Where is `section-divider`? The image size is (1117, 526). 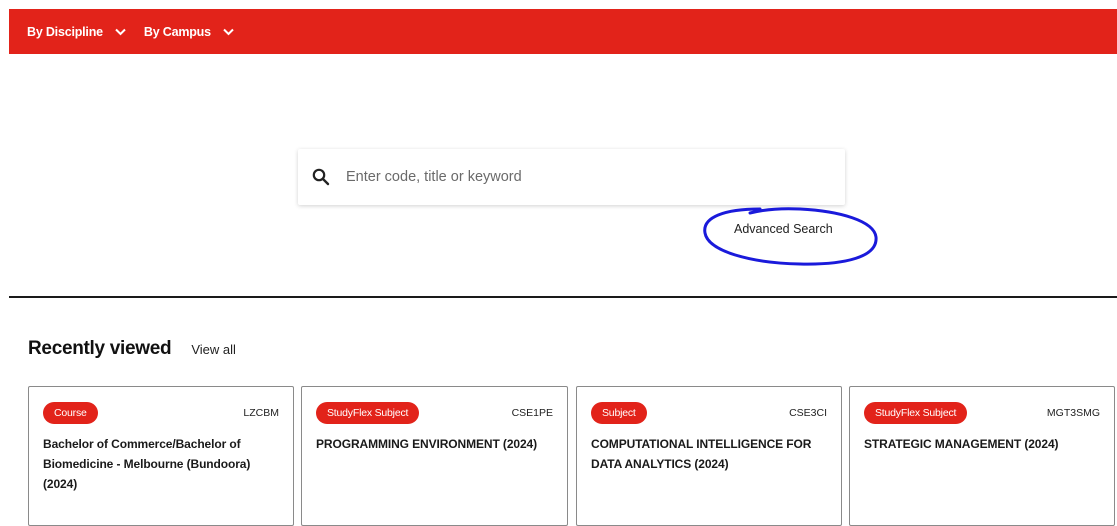
section-divider is located at coordinates (563, 297).